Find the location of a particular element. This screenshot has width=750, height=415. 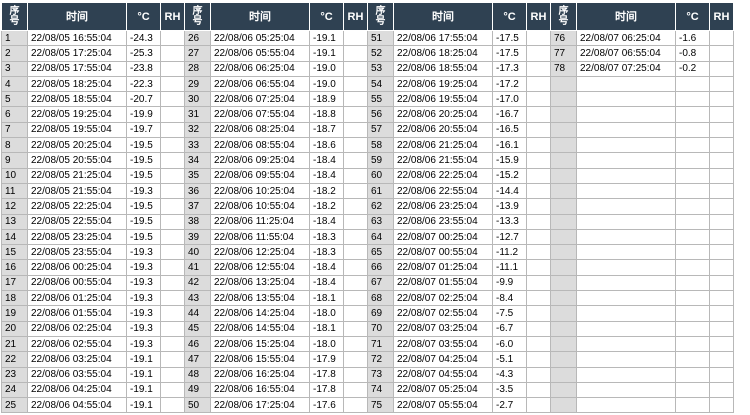

seq-cell: 47 is located at coordinates (197, 359).